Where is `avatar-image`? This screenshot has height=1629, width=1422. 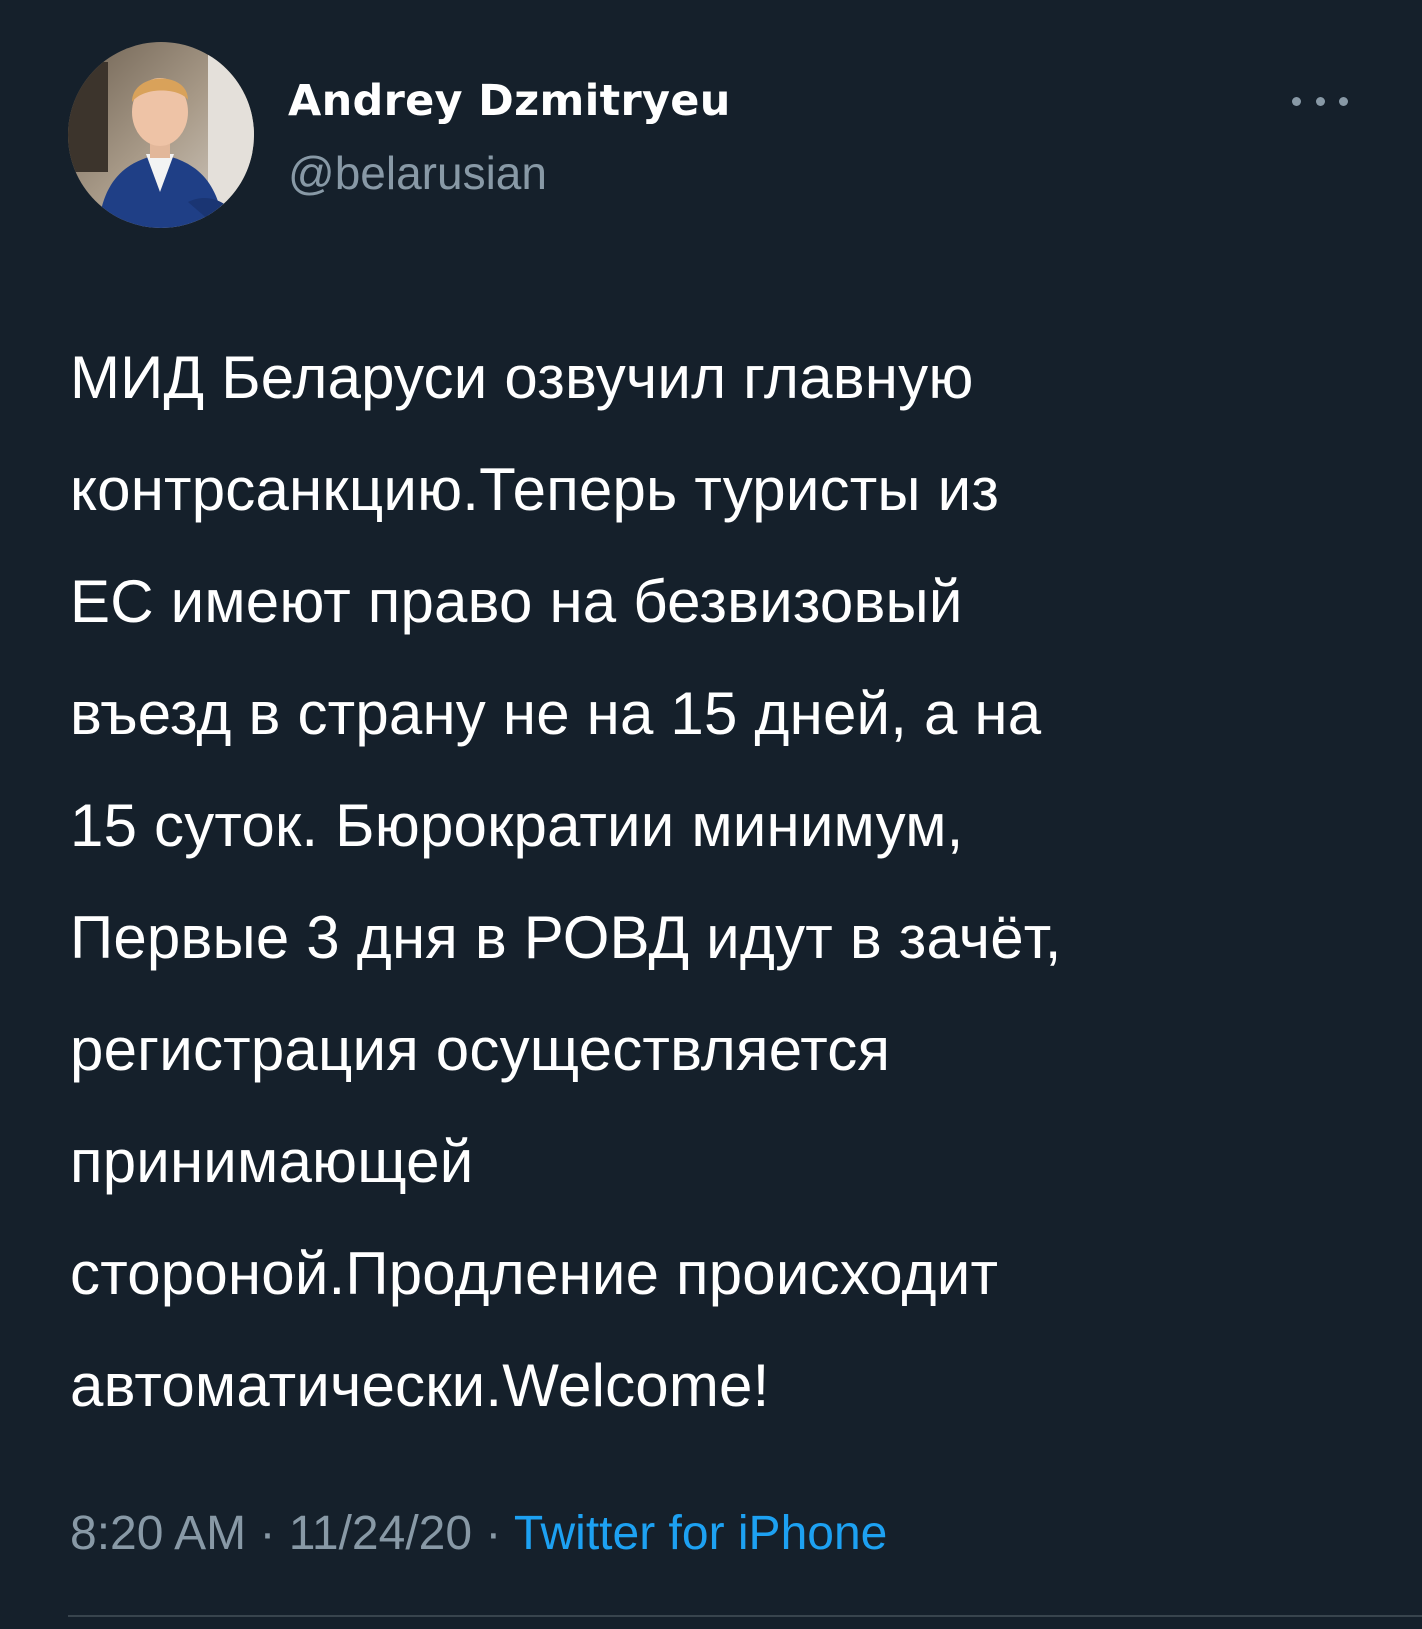 avatar-image is located at coordinates (161, 135).